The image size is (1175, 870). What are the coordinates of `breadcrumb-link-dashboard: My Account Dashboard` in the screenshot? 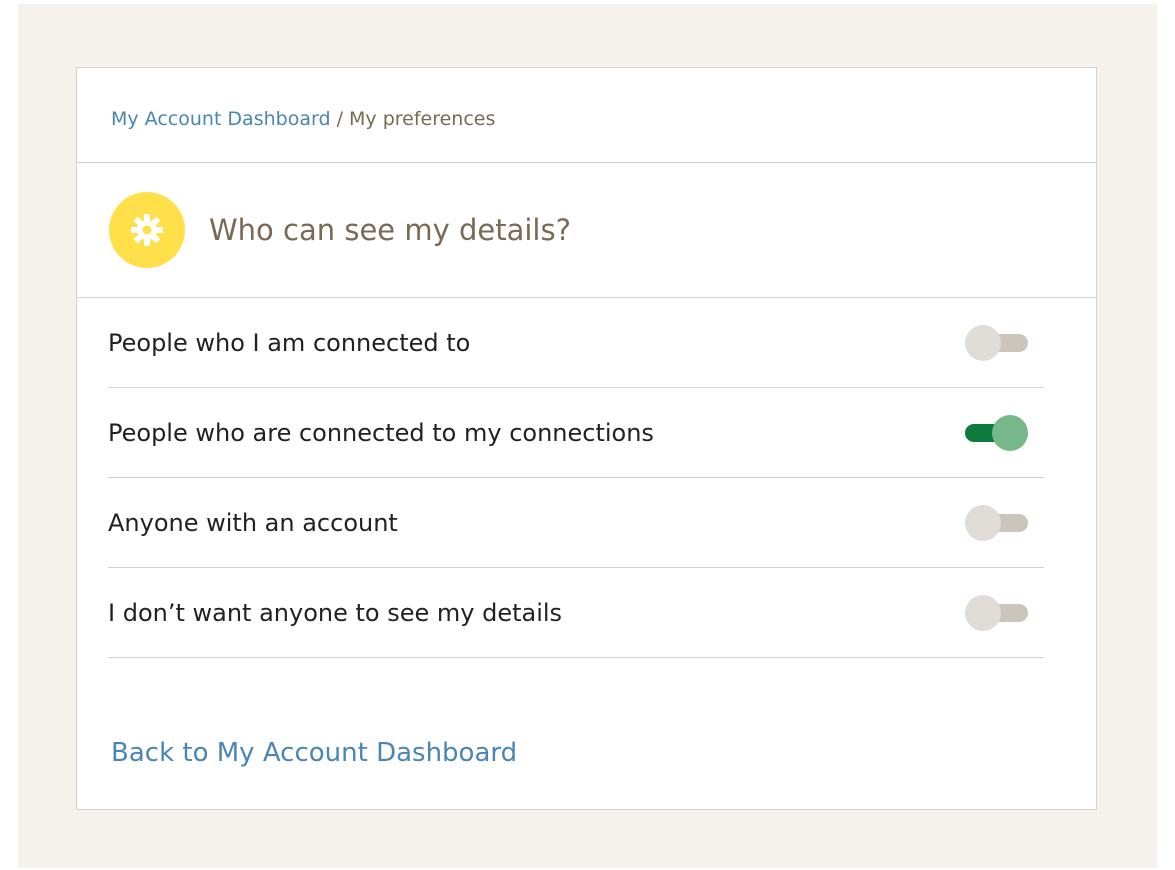 It's located at (221, 119).